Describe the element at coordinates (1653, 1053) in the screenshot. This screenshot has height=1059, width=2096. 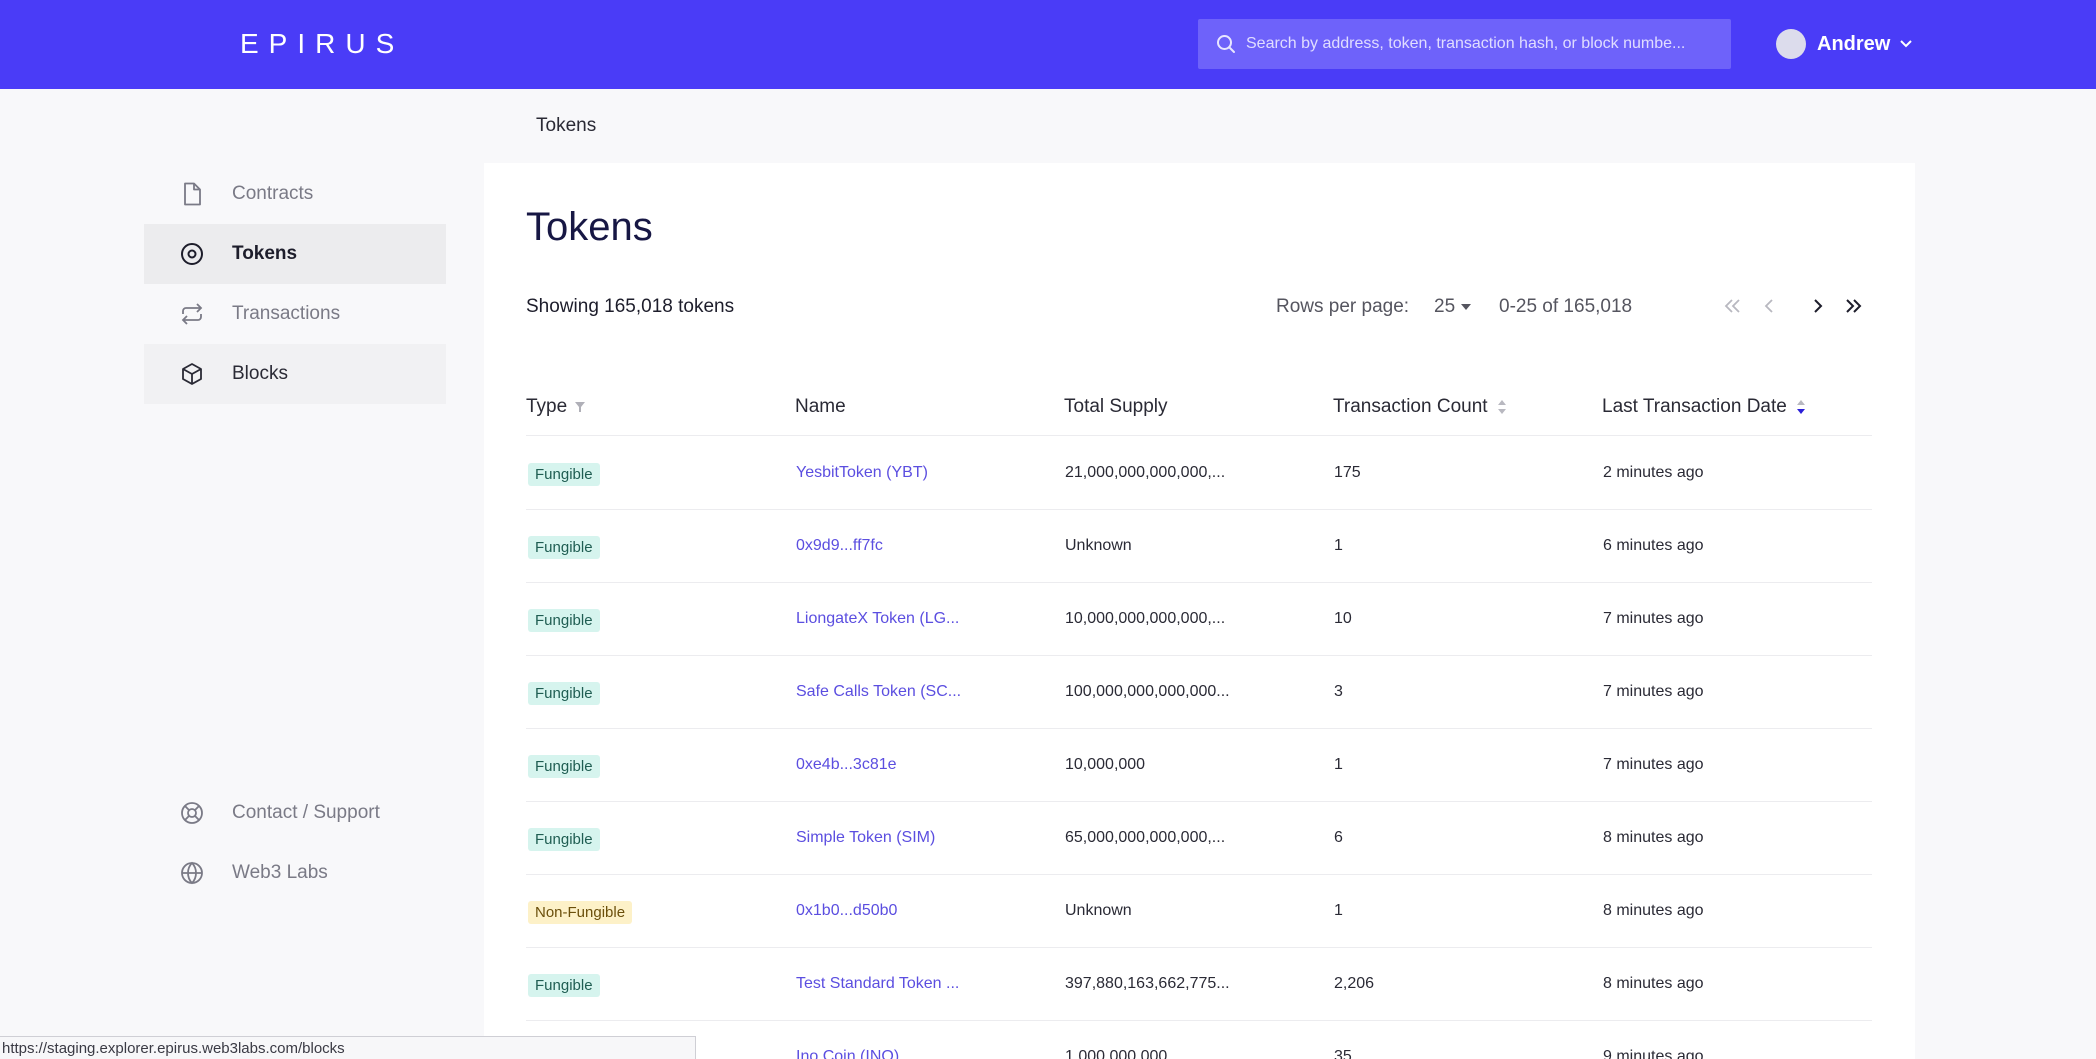
I see `last-transaction-date: 9 minutes ago` at that location.